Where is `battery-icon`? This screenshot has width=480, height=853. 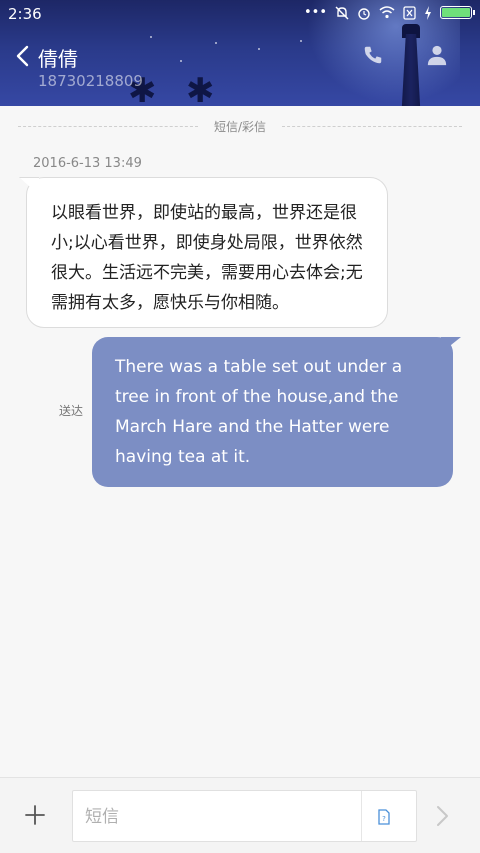
battery-icon is located at coordinates (457, 12).